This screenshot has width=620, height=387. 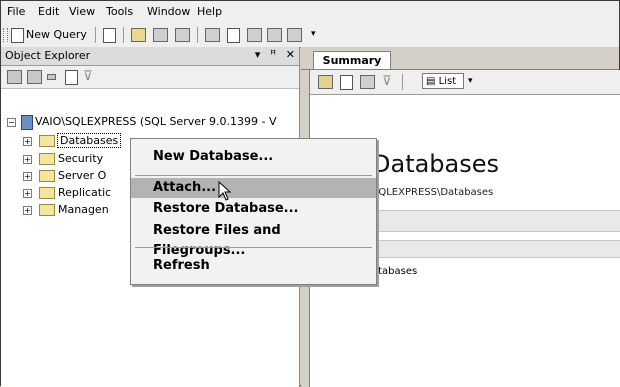 What do you see at coordinates (325, 82) in the screenshot?
I see `up-folder-icon` at bounding box center [325, 82].